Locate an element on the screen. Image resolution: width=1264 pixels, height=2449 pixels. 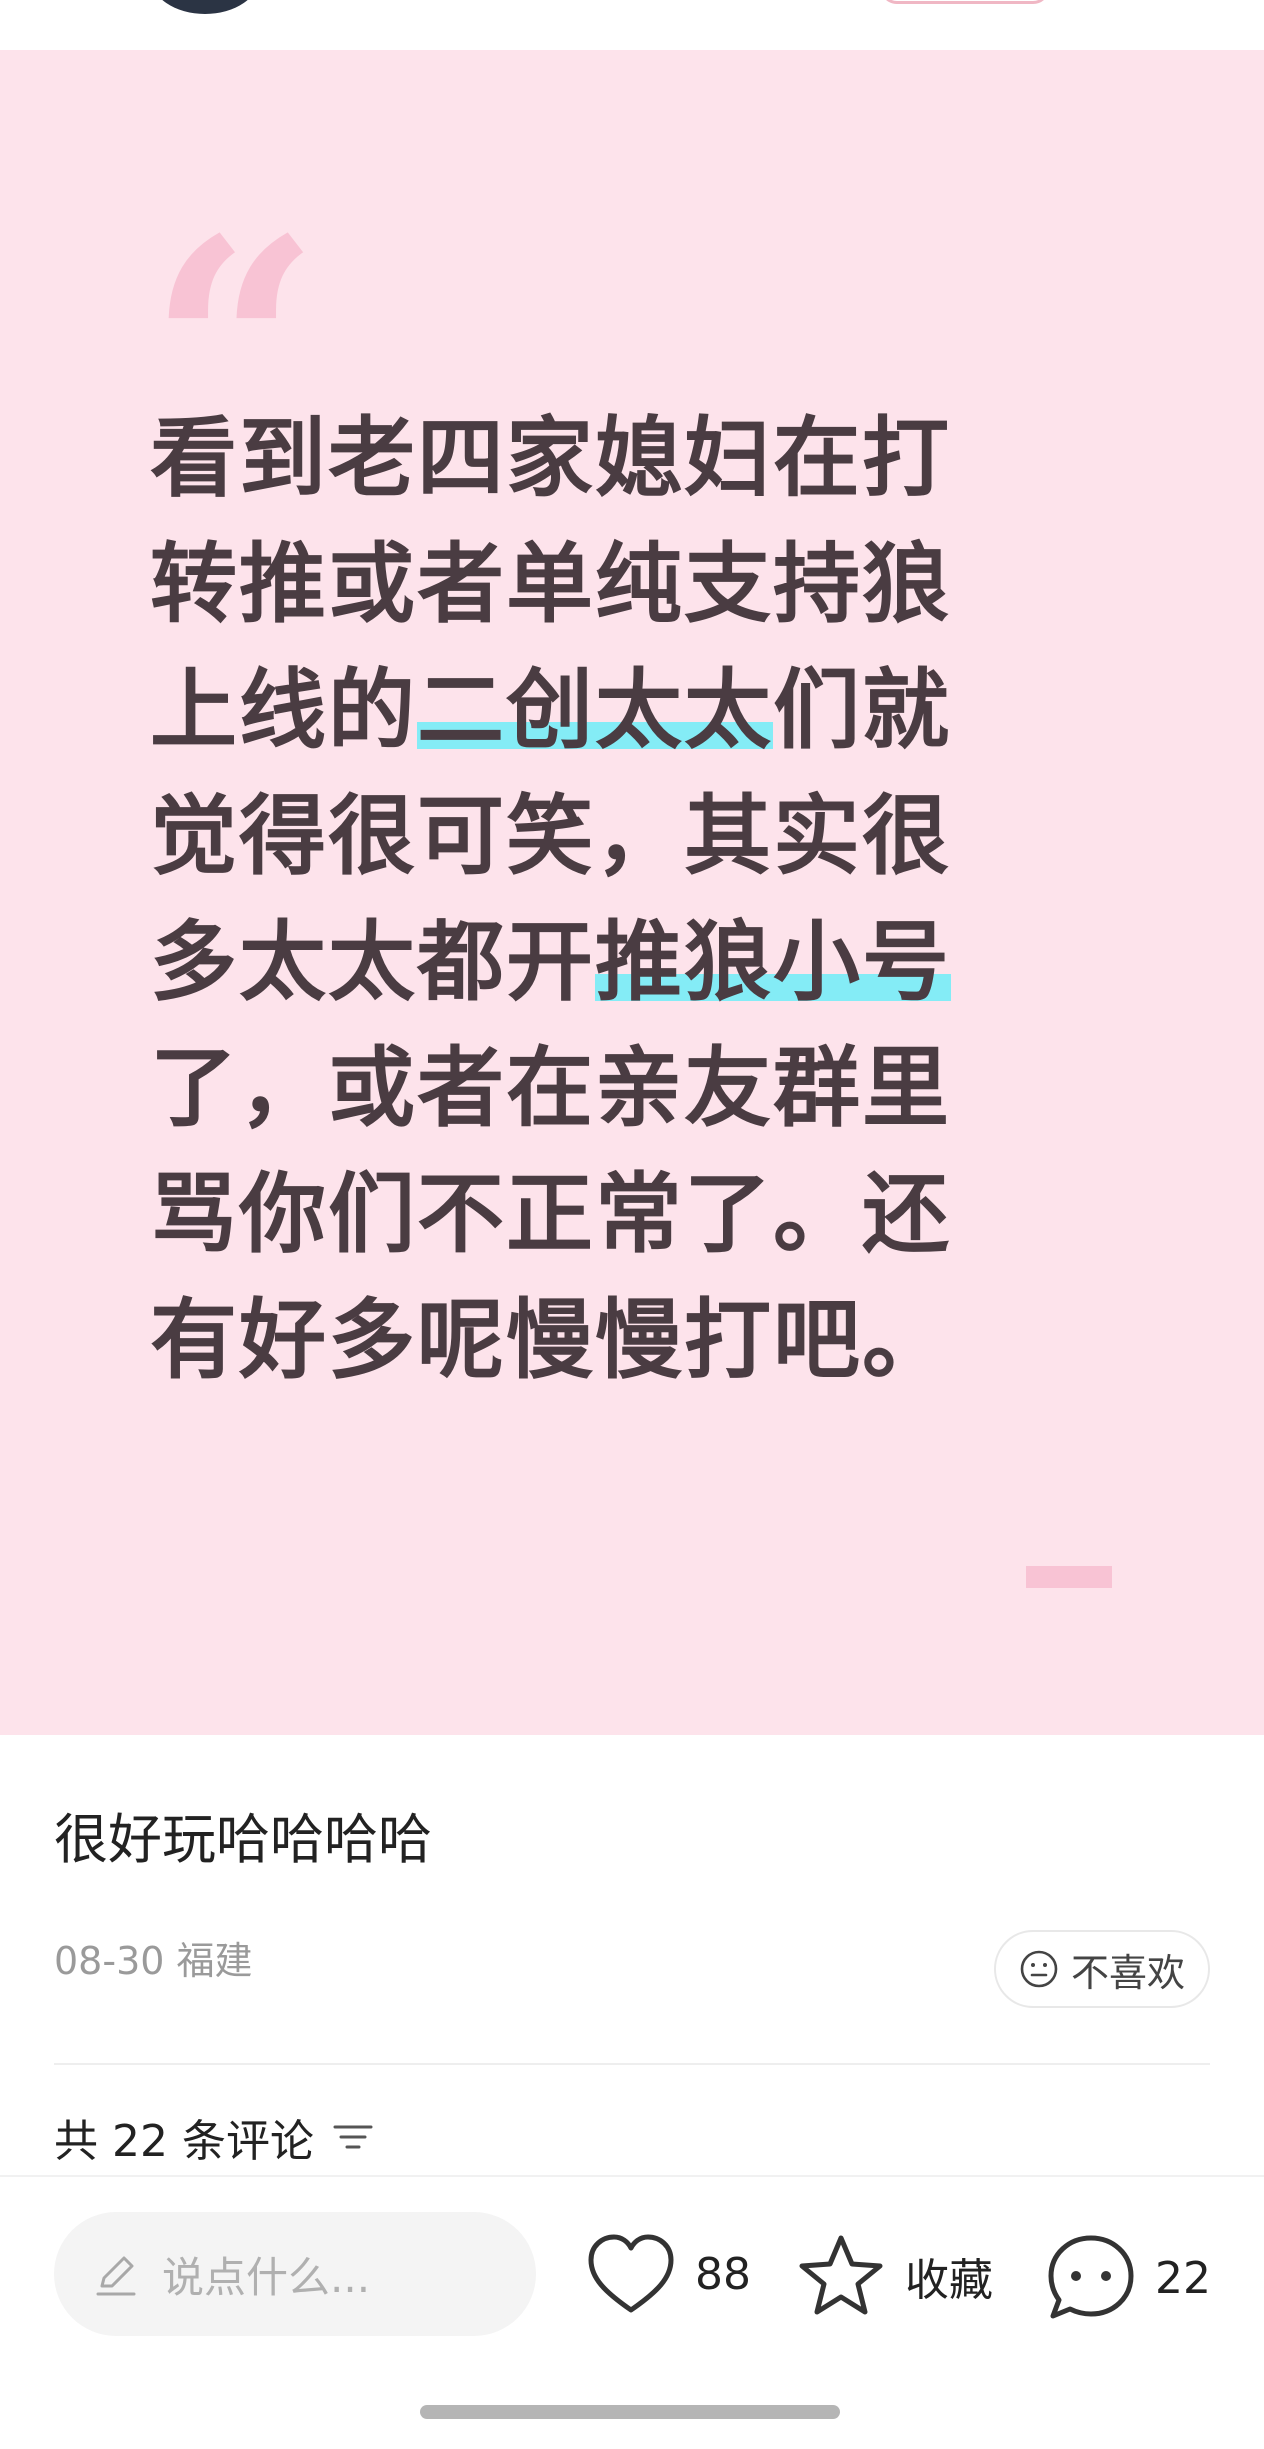
quote-line: 觉得很可笑，其实很 is located at coordinates (575, 836).